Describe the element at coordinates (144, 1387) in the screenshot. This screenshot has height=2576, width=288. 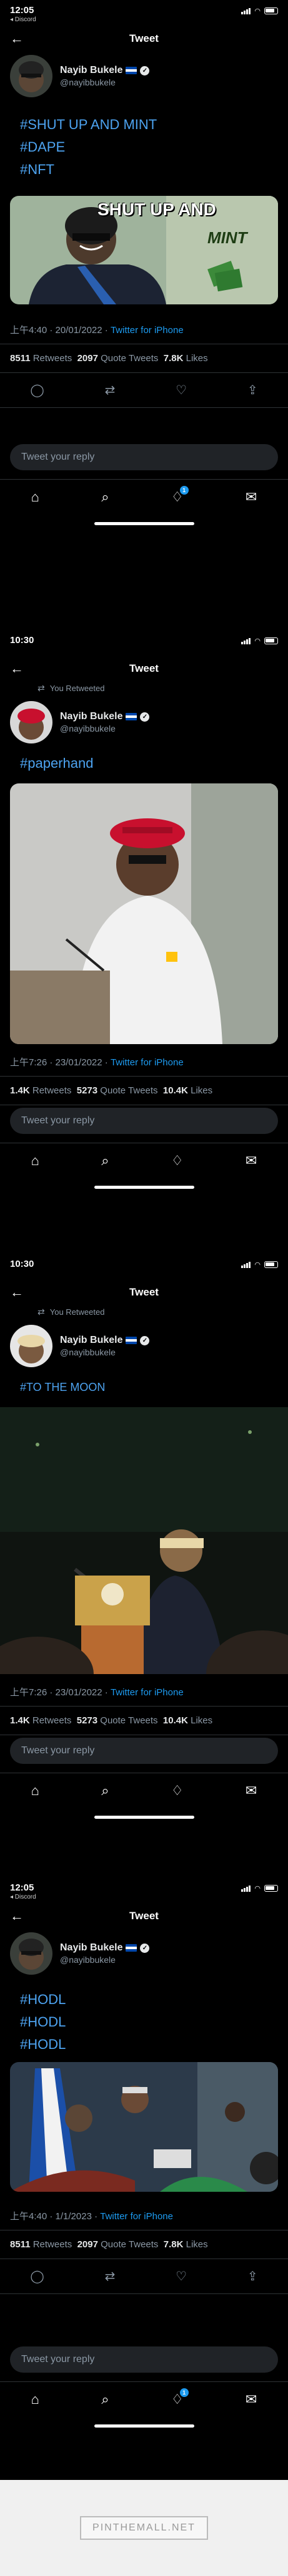
I see `hashtag: #TO THE MOON` at that location.